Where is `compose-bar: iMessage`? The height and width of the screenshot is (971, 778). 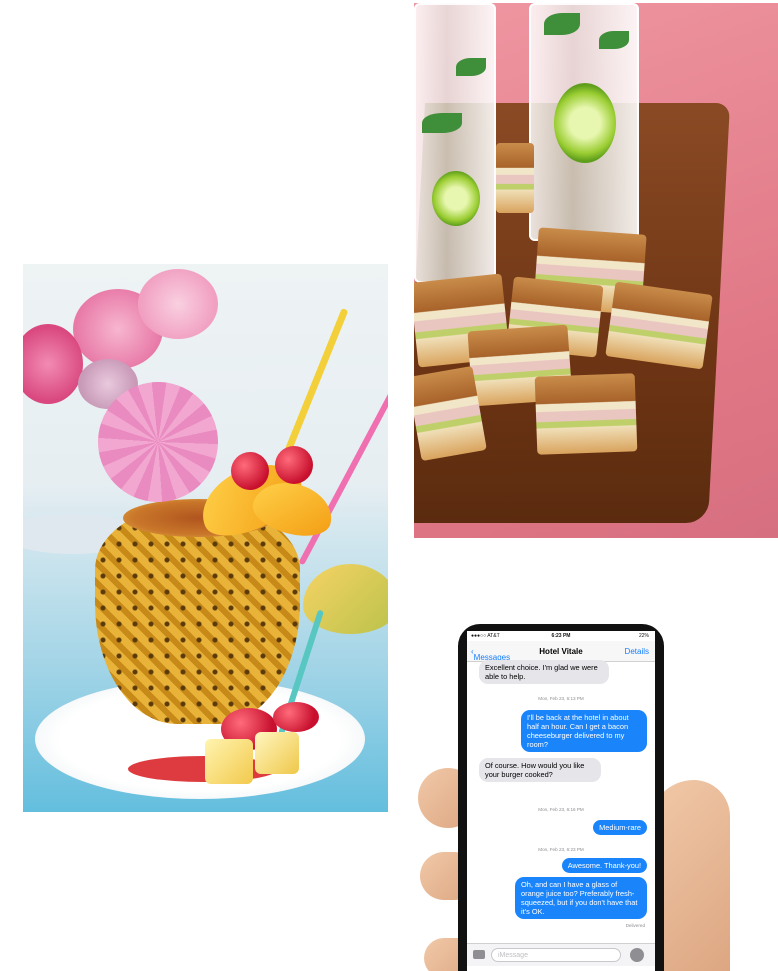
compose-bar: iMessage is located at coordinates (561, 954).